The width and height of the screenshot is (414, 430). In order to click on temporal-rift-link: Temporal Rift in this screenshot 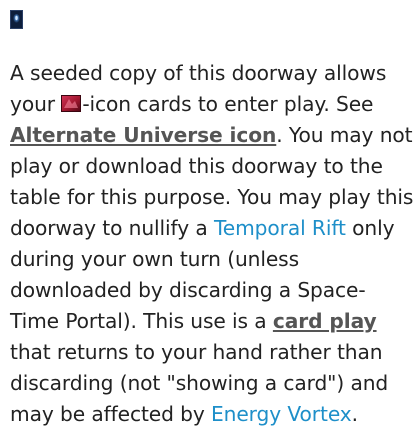, I will do `click(280, 228)`.